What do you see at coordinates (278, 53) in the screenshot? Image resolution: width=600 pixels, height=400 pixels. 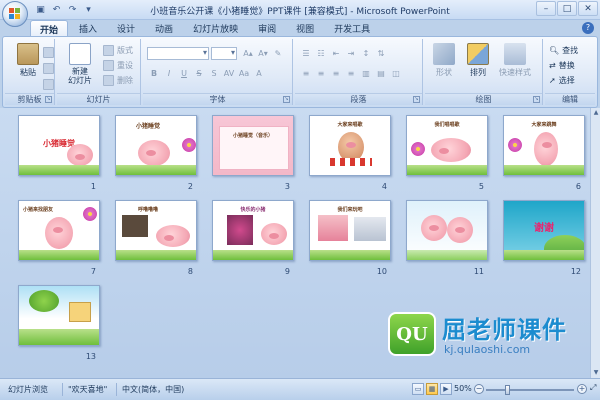 I see `clear-format-icon: ✎` at bounding box center [278, 53].